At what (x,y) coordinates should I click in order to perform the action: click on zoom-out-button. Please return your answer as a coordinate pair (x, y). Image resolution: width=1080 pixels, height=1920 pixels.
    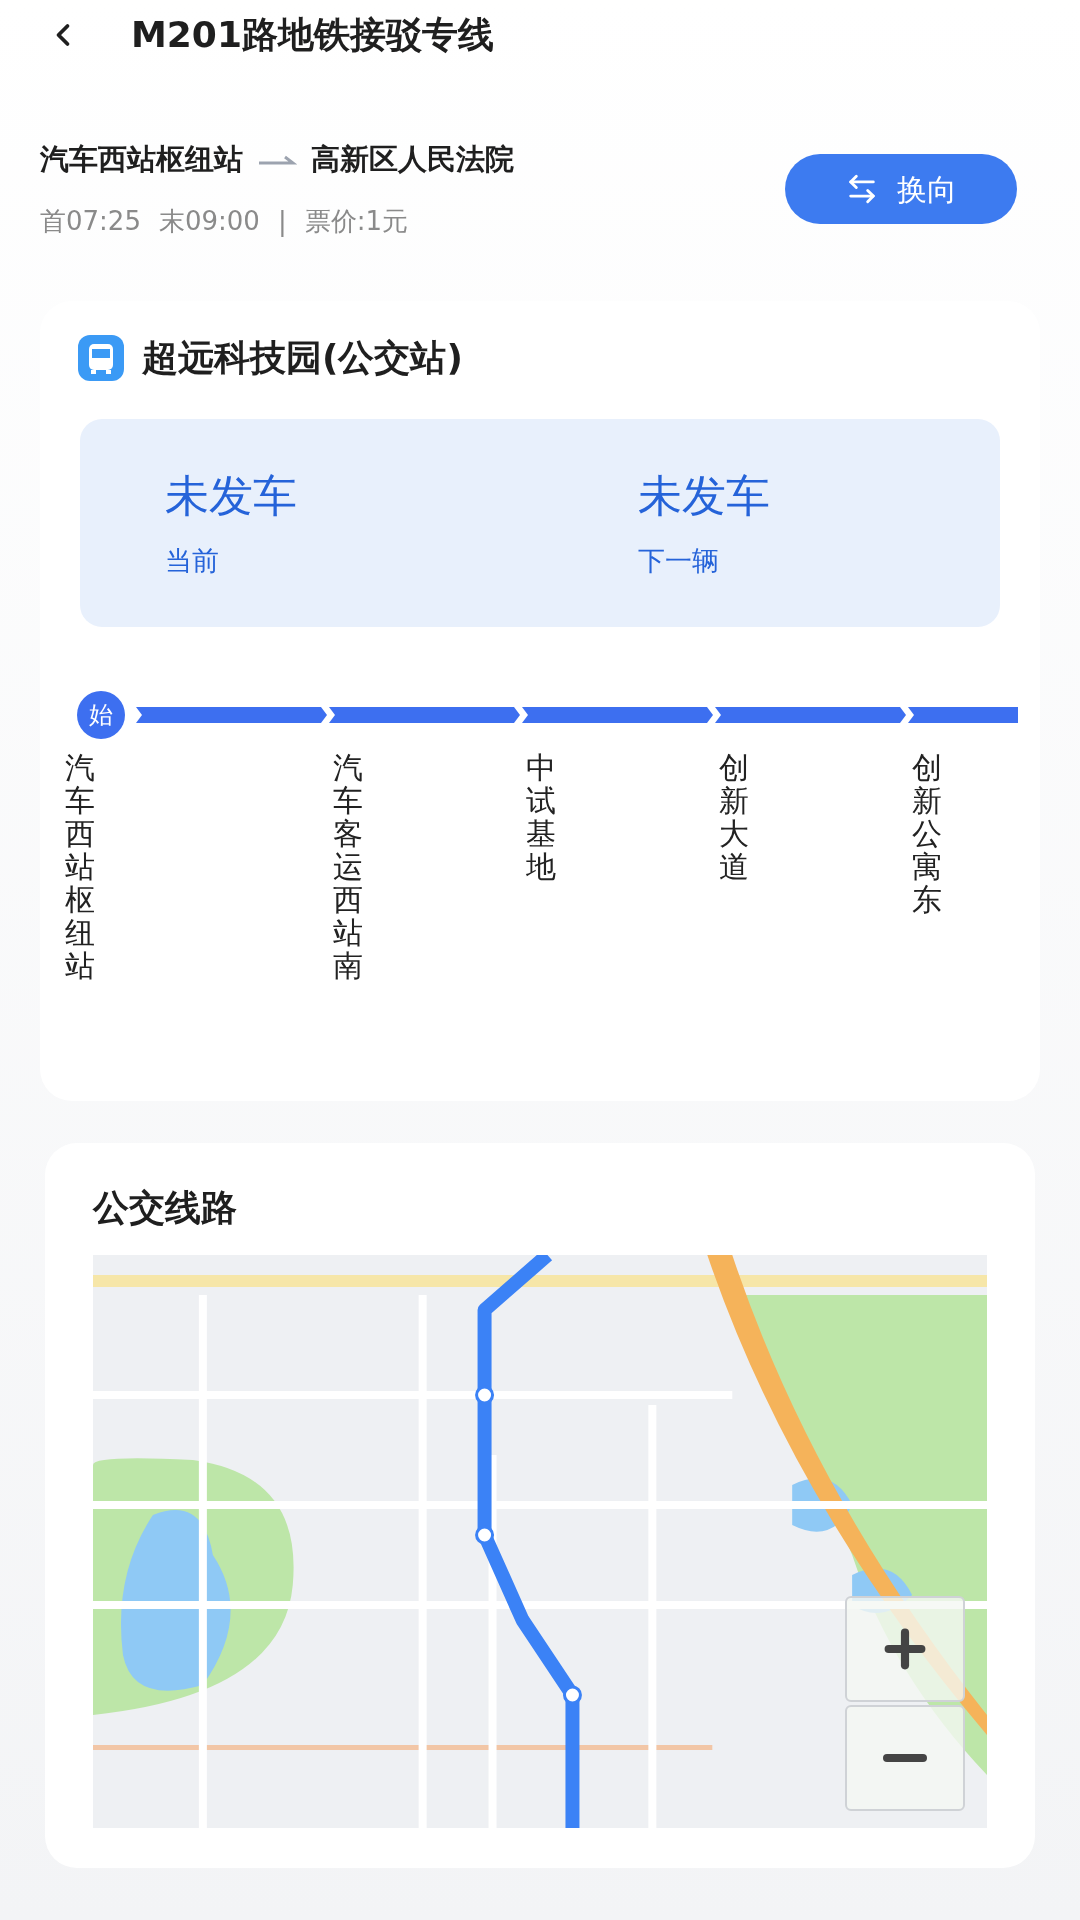
    Looking at the image, I should click on (905, 1757).